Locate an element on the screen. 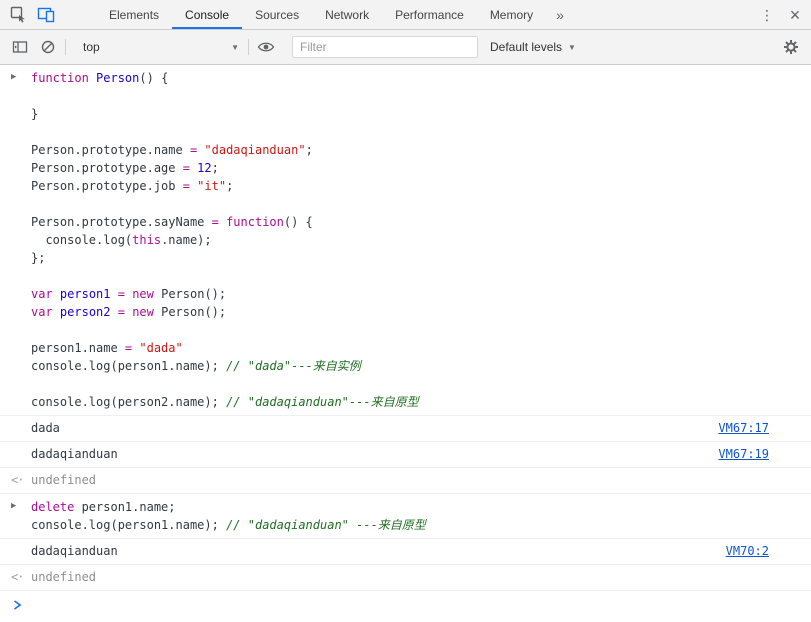 This screenshot has width=811, height=622. live-expression-button is located at coordinates (266, 47).